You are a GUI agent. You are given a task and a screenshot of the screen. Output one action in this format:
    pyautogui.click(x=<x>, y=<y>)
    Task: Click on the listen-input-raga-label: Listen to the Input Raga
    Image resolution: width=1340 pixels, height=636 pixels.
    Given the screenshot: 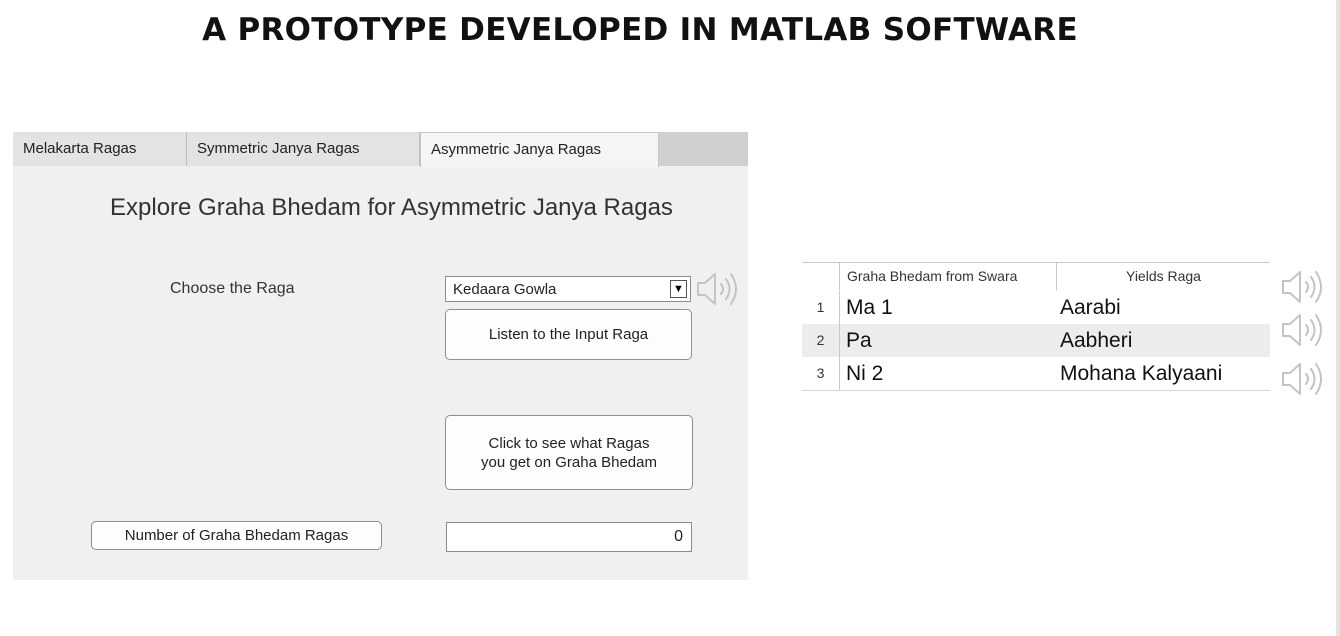 What is the action you would take?
    pyautogui.click(x=568, y=334)
    